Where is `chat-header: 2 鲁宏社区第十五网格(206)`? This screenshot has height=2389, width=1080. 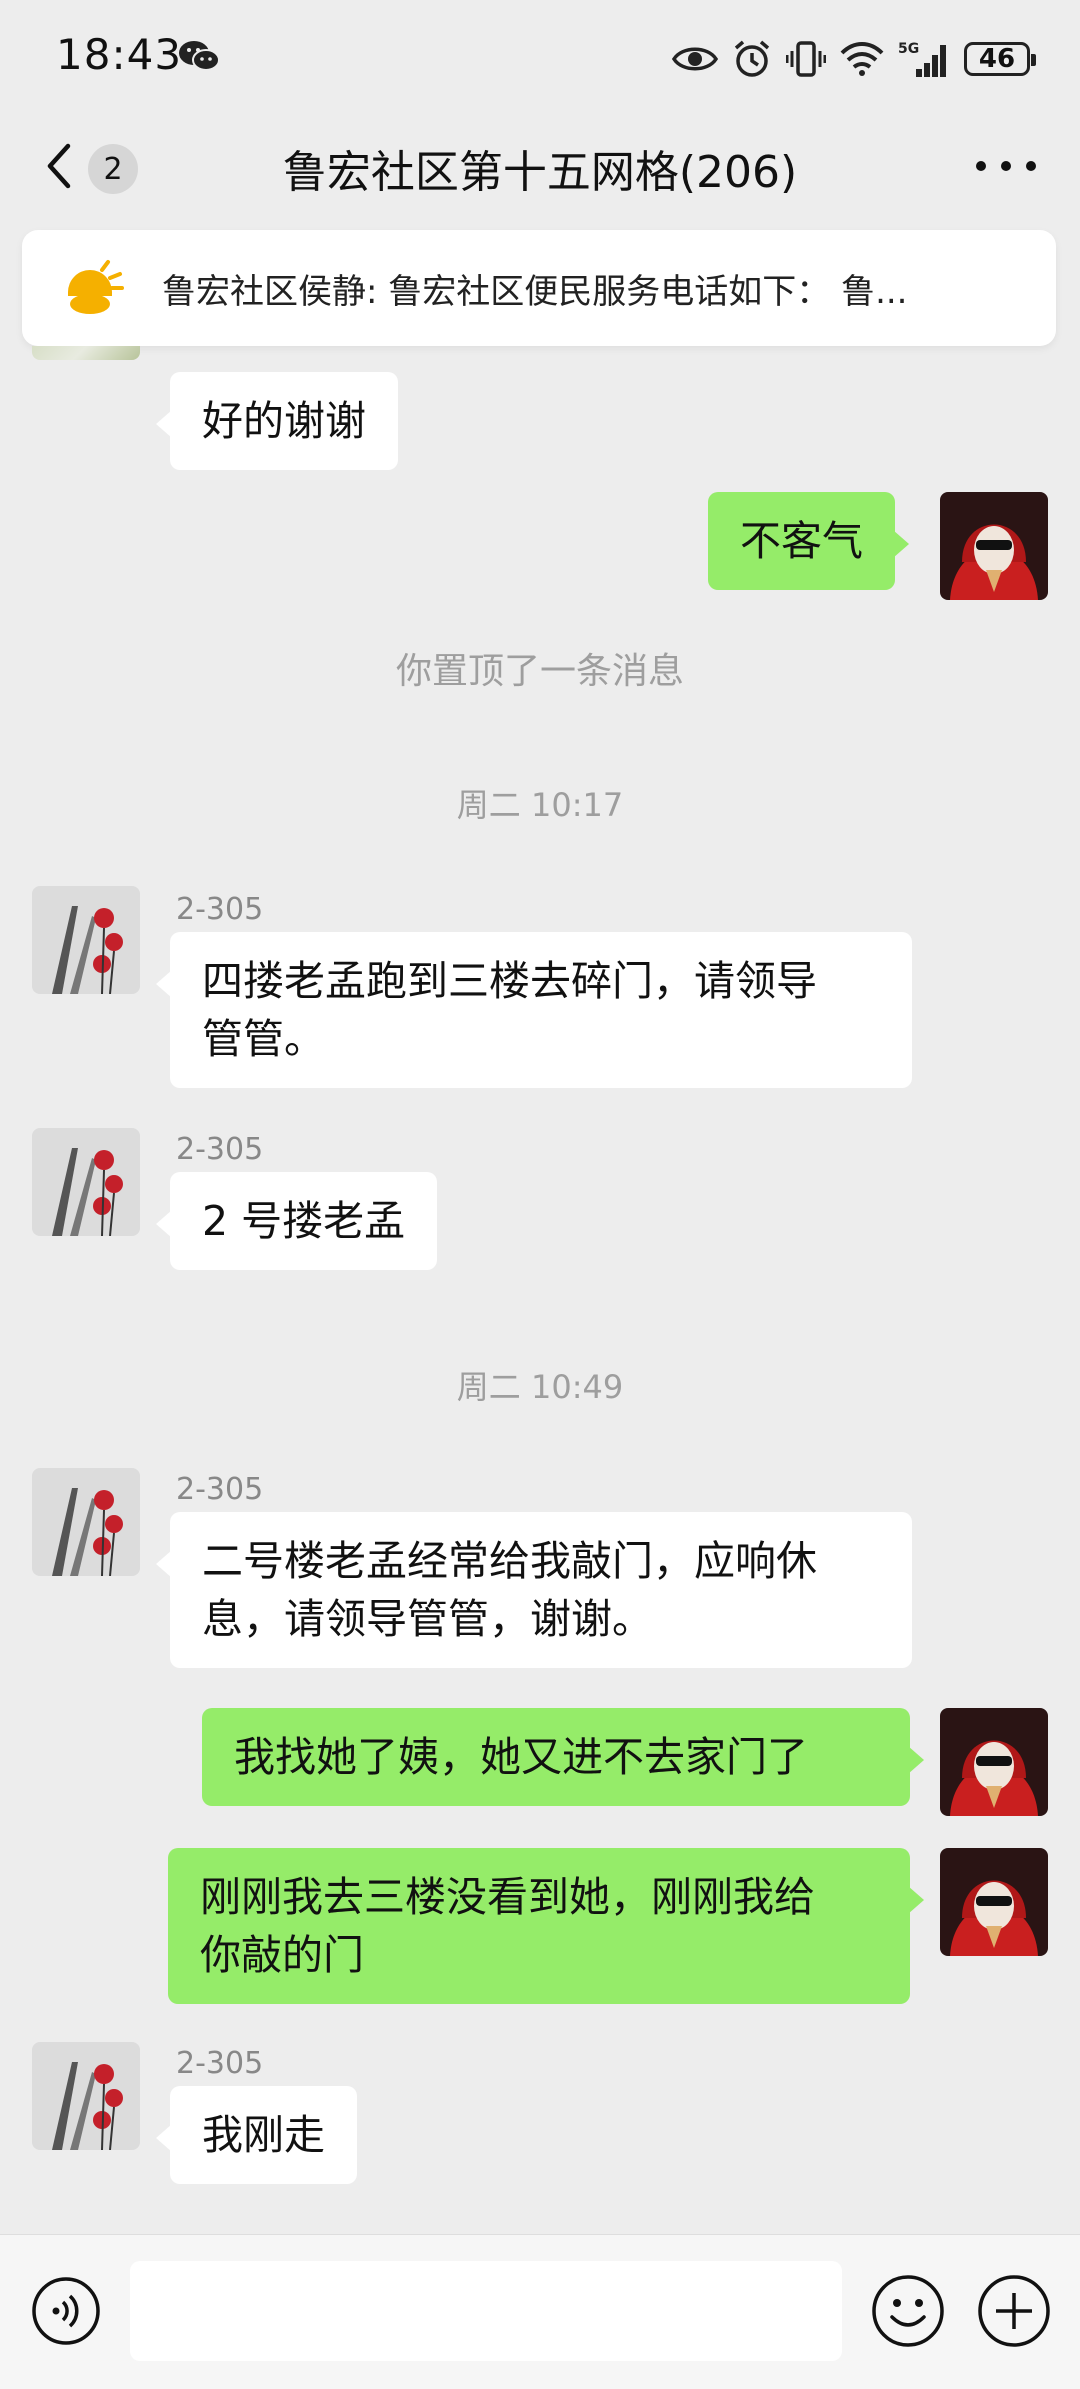
chat-header: 2 鲁宏社区第十五网格(206) is located at coordinates (540, 166).